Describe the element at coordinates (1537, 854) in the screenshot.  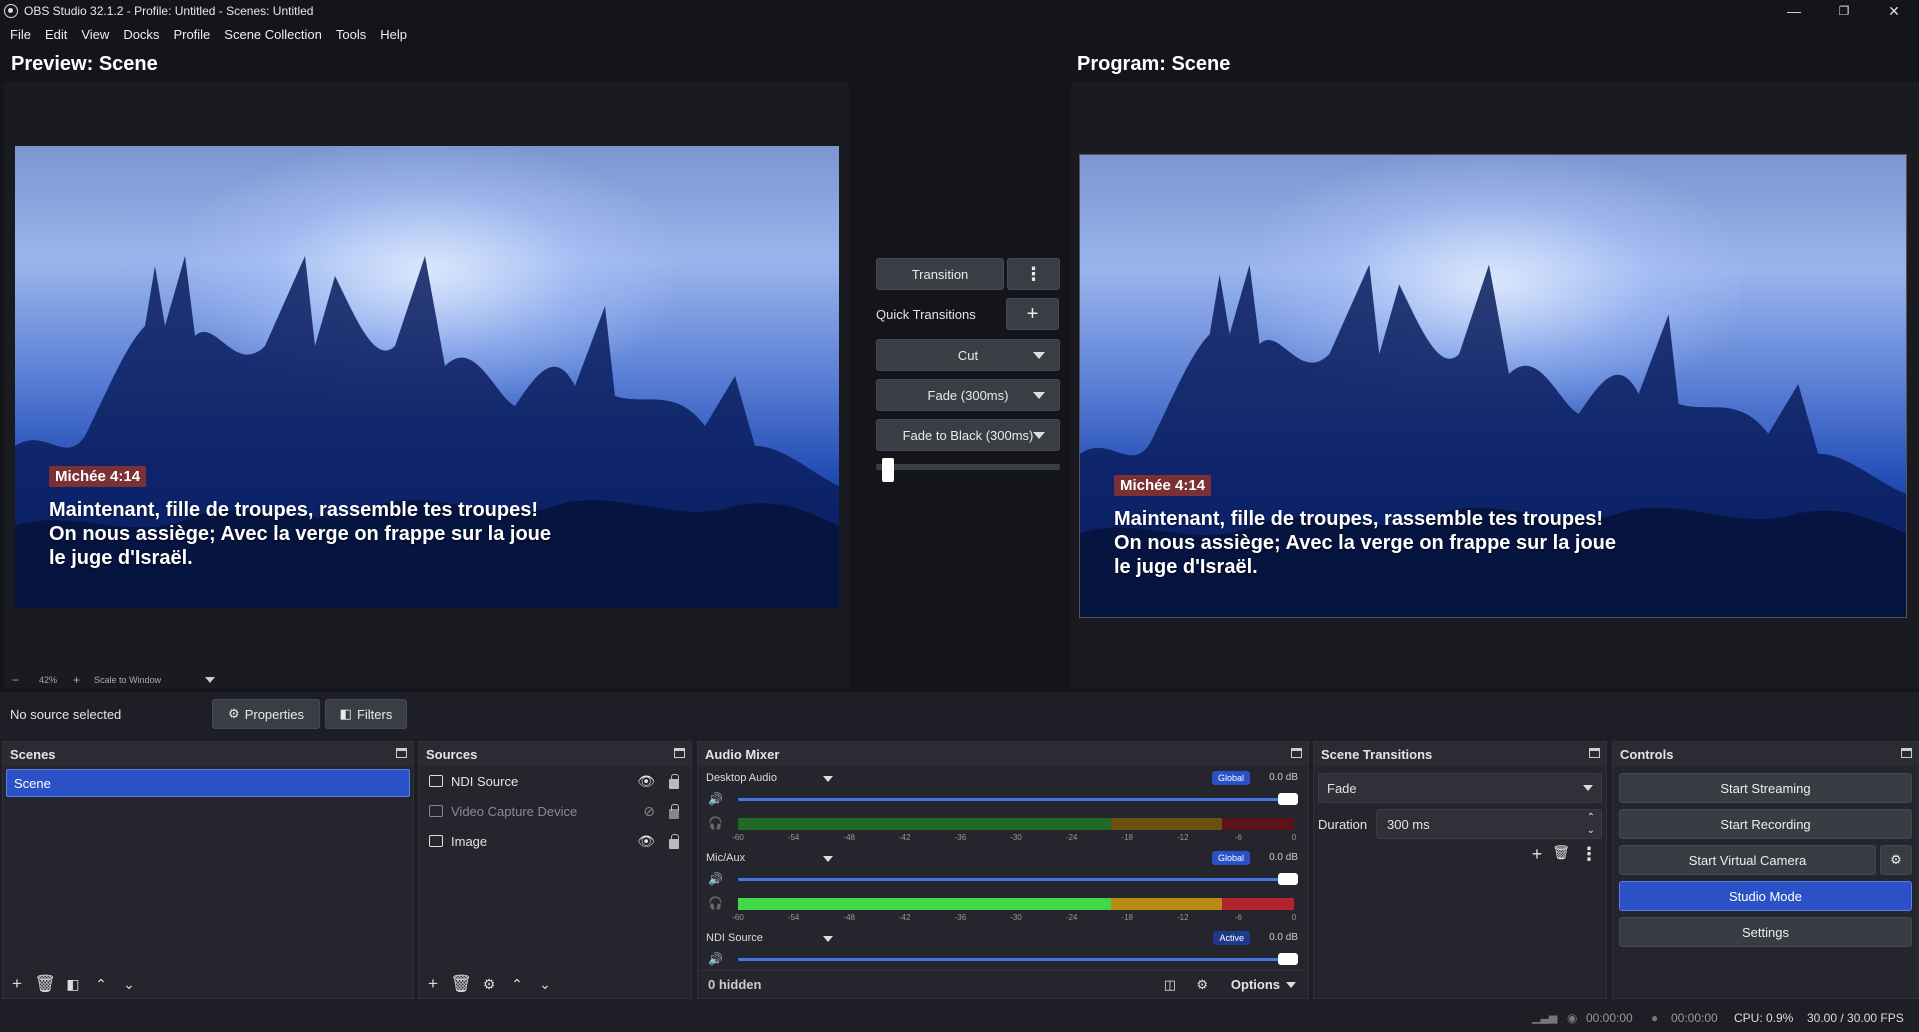
I see `add-transition-icon: +` at that location.